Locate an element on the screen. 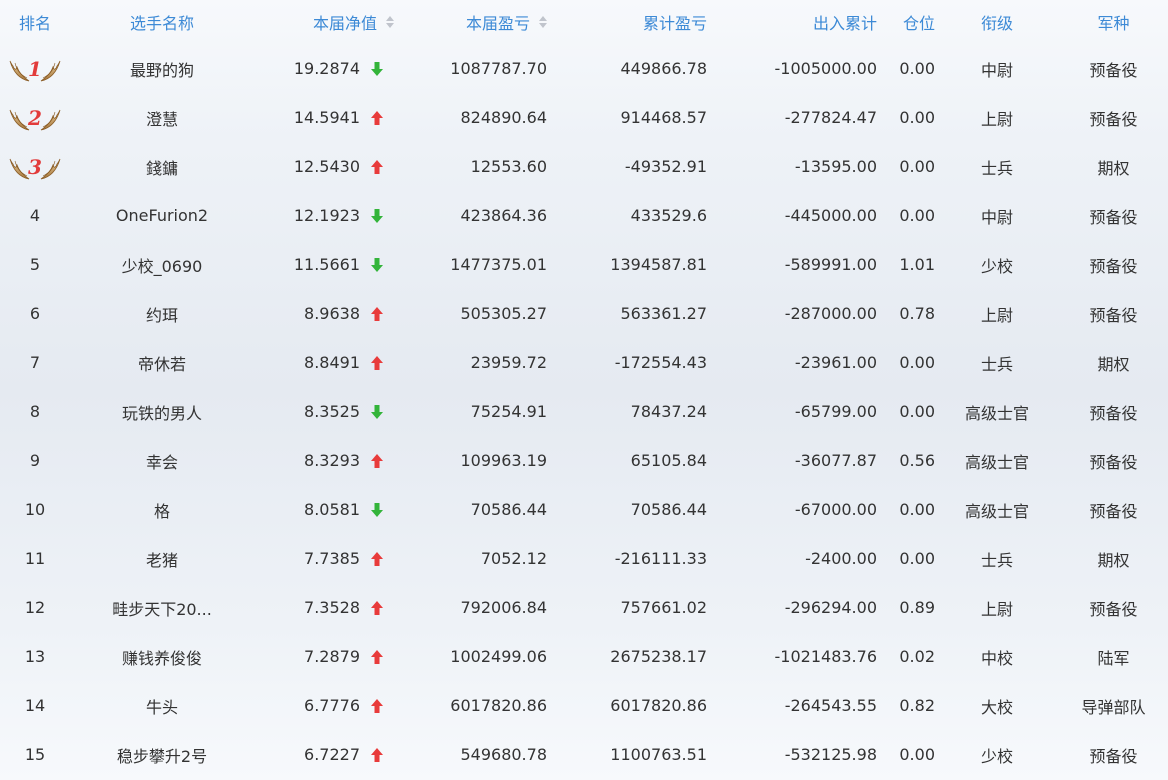  col-header-io: 出入累计 is located at coordinates (844, 23).